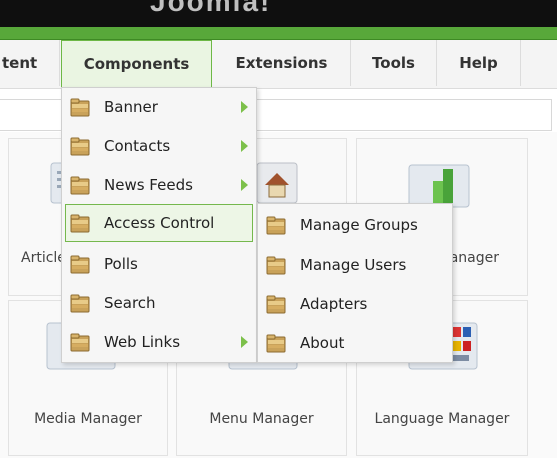 The height and width of the screenshot is (458, 557). I want to click on menu-item-label: Banner, so click(131, 107).